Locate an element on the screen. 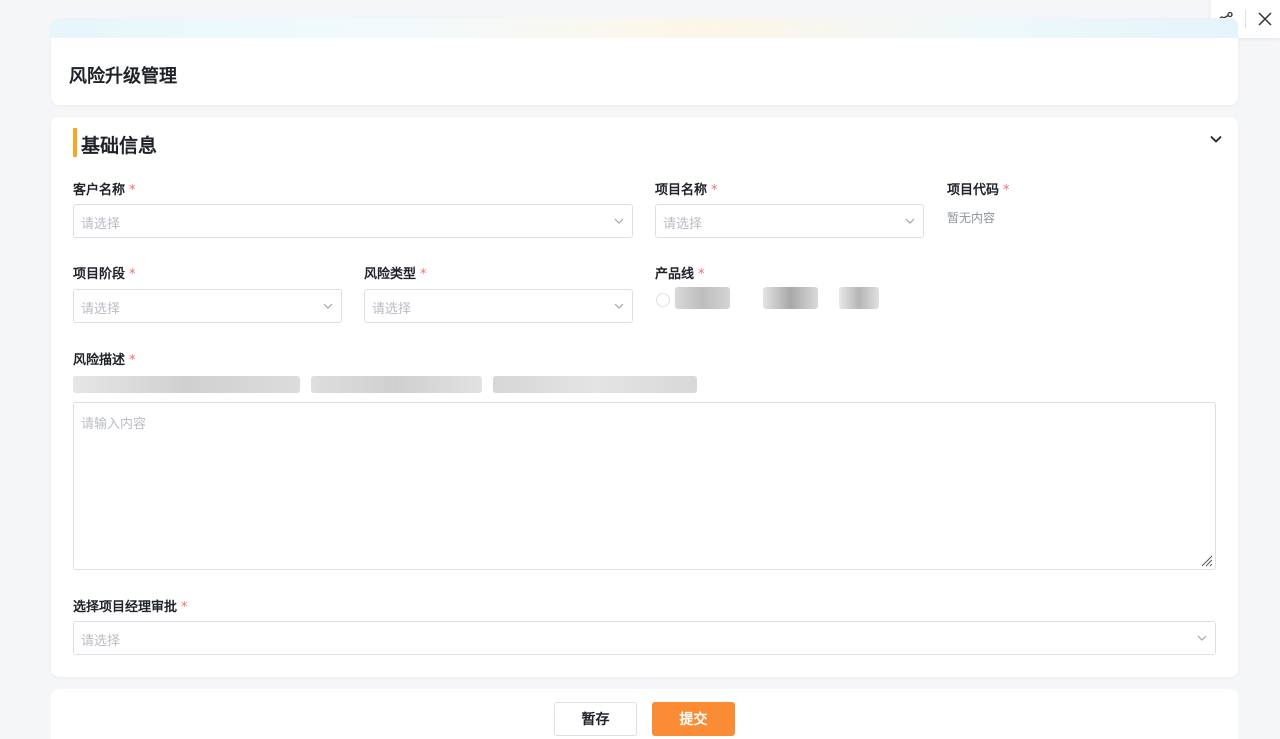 This screenshot has width=1280, height=739. draft-button: 暂存 is located at coordinates (595, 719).